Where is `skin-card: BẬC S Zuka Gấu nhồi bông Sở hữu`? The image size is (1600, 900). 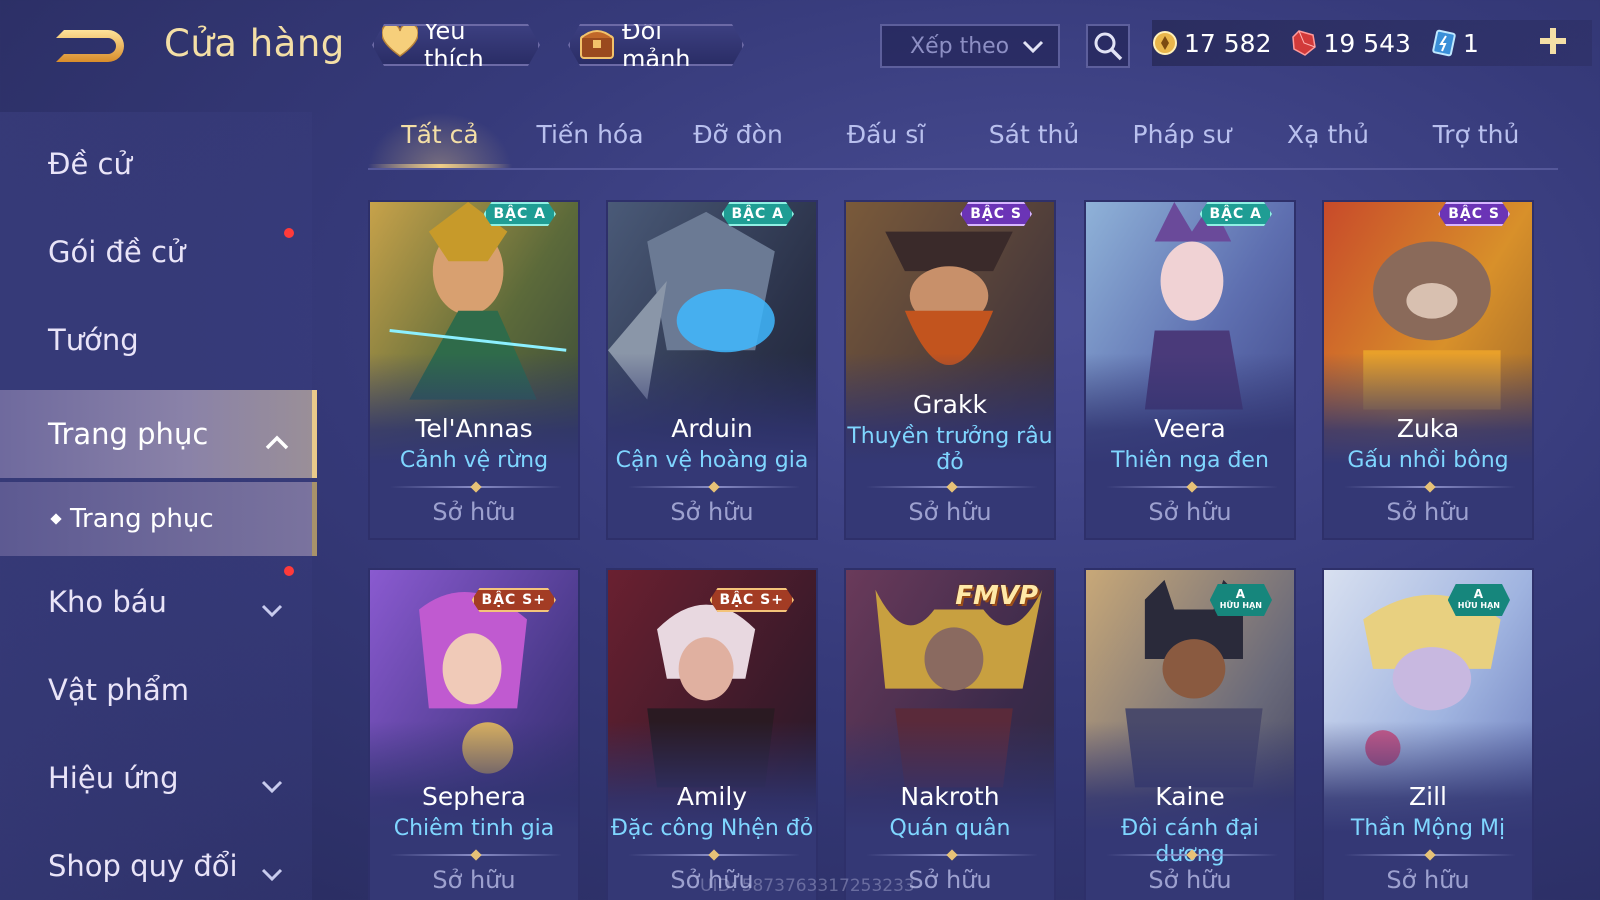 skin-card: BẬC S Zuka Gấu nhồi bông Sở hữu is located at coordinates (1428, 370).